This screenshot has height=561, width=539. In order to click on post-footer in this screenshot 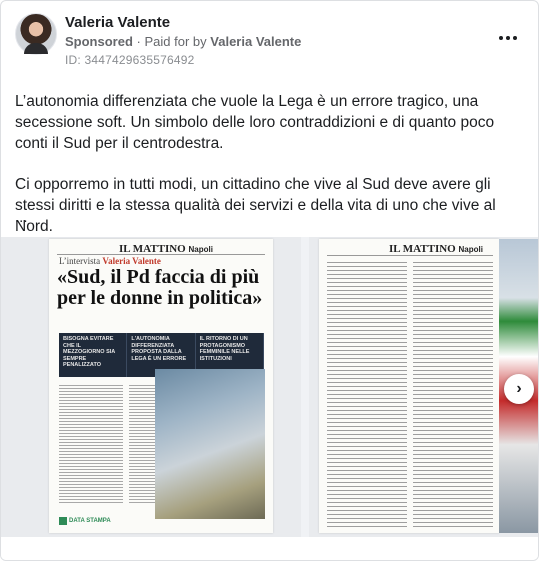, I will do `click(269, 548)`.